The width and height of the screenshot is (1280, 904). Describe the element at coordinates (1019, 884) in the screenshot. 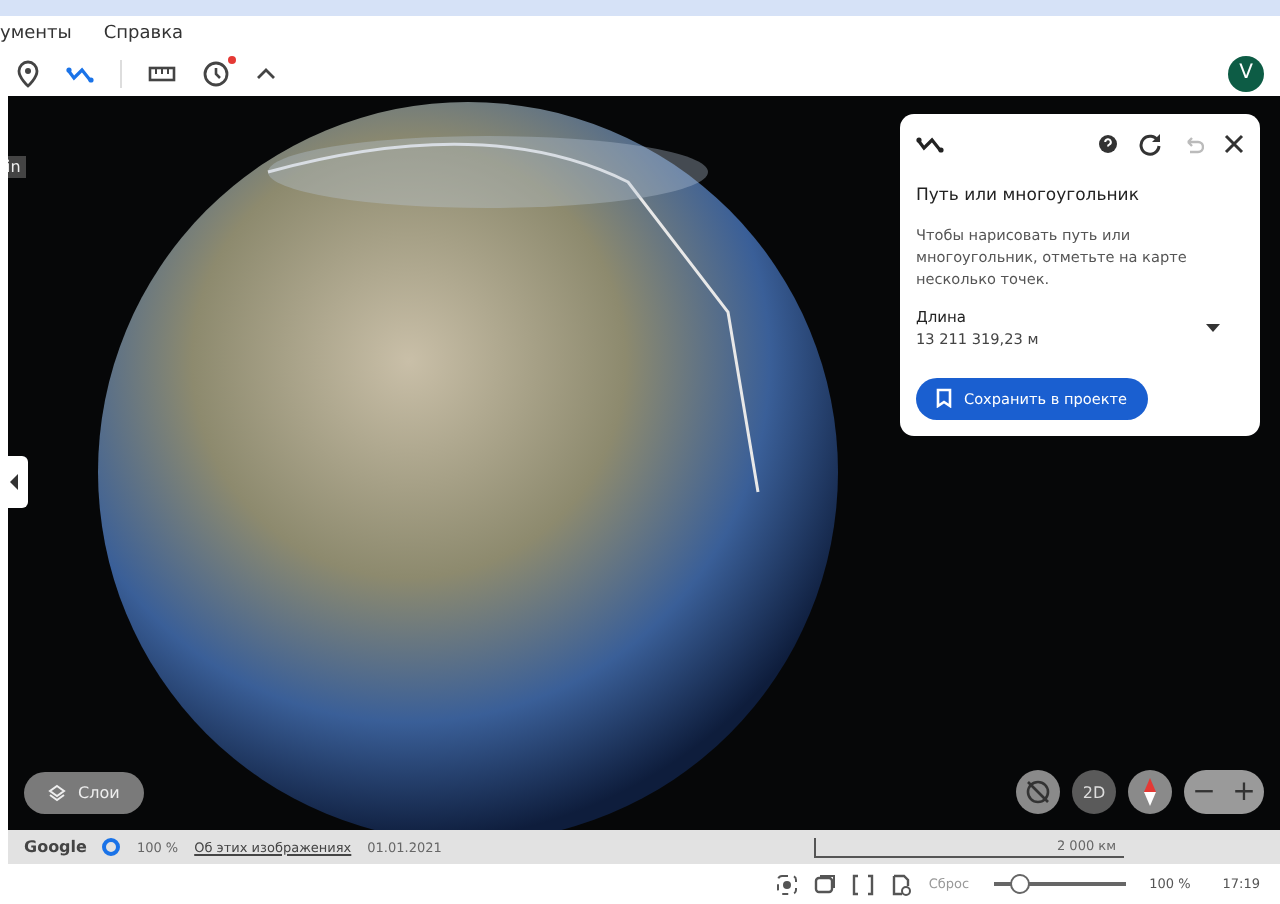

I see `slider-thumb` at that location.